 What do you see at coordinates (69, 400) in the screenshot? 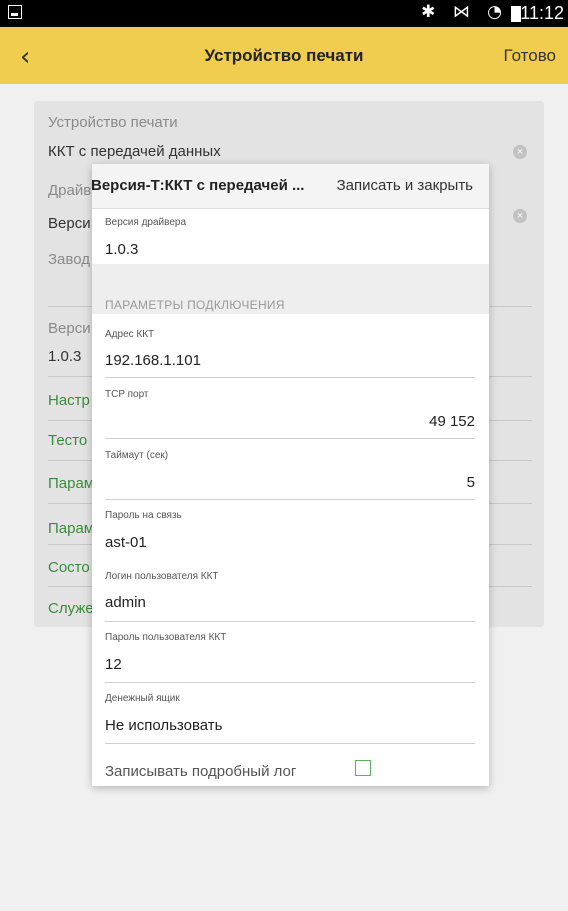
I see `settings-link: Настр` at bounding box center [69, 400].